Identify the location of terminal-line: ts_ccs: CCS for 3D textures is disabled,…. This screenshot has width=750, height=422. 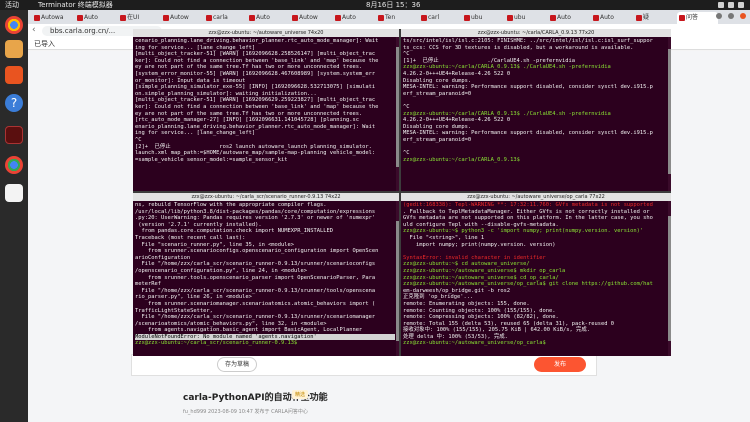
(518, 47).